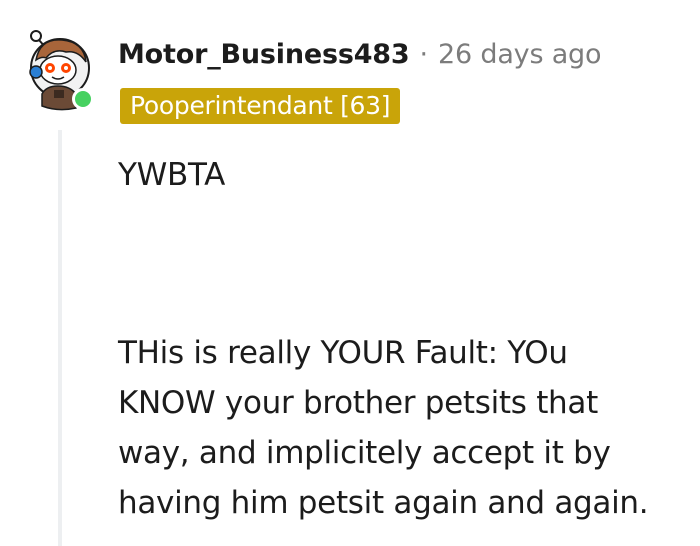 The width and height of the screenshot is (700, 546). Describe the element at coordinates (364, 453) in the screenshot. I see `comment-line: way, and implicitely accept it by` at that location.